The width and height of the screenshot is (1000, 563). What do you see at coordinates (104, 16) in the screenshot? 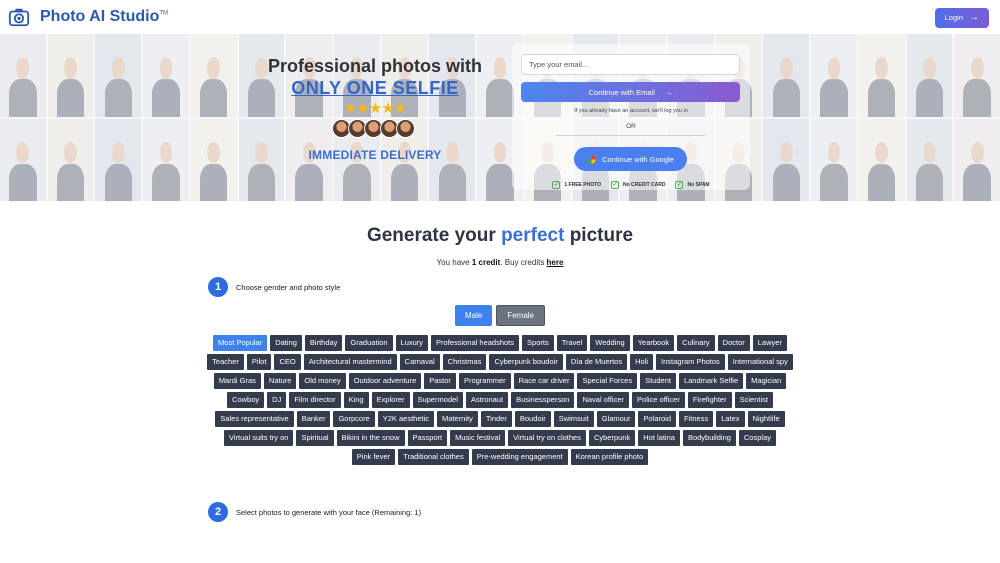
I see `brand-name: Photo AI StudioTM` at bounding box center [104, 16].